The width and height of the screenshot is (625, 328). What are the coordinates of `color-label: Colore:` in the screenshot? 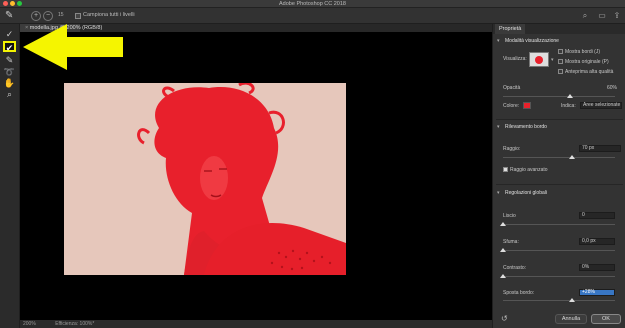 It's located at (511, 106).